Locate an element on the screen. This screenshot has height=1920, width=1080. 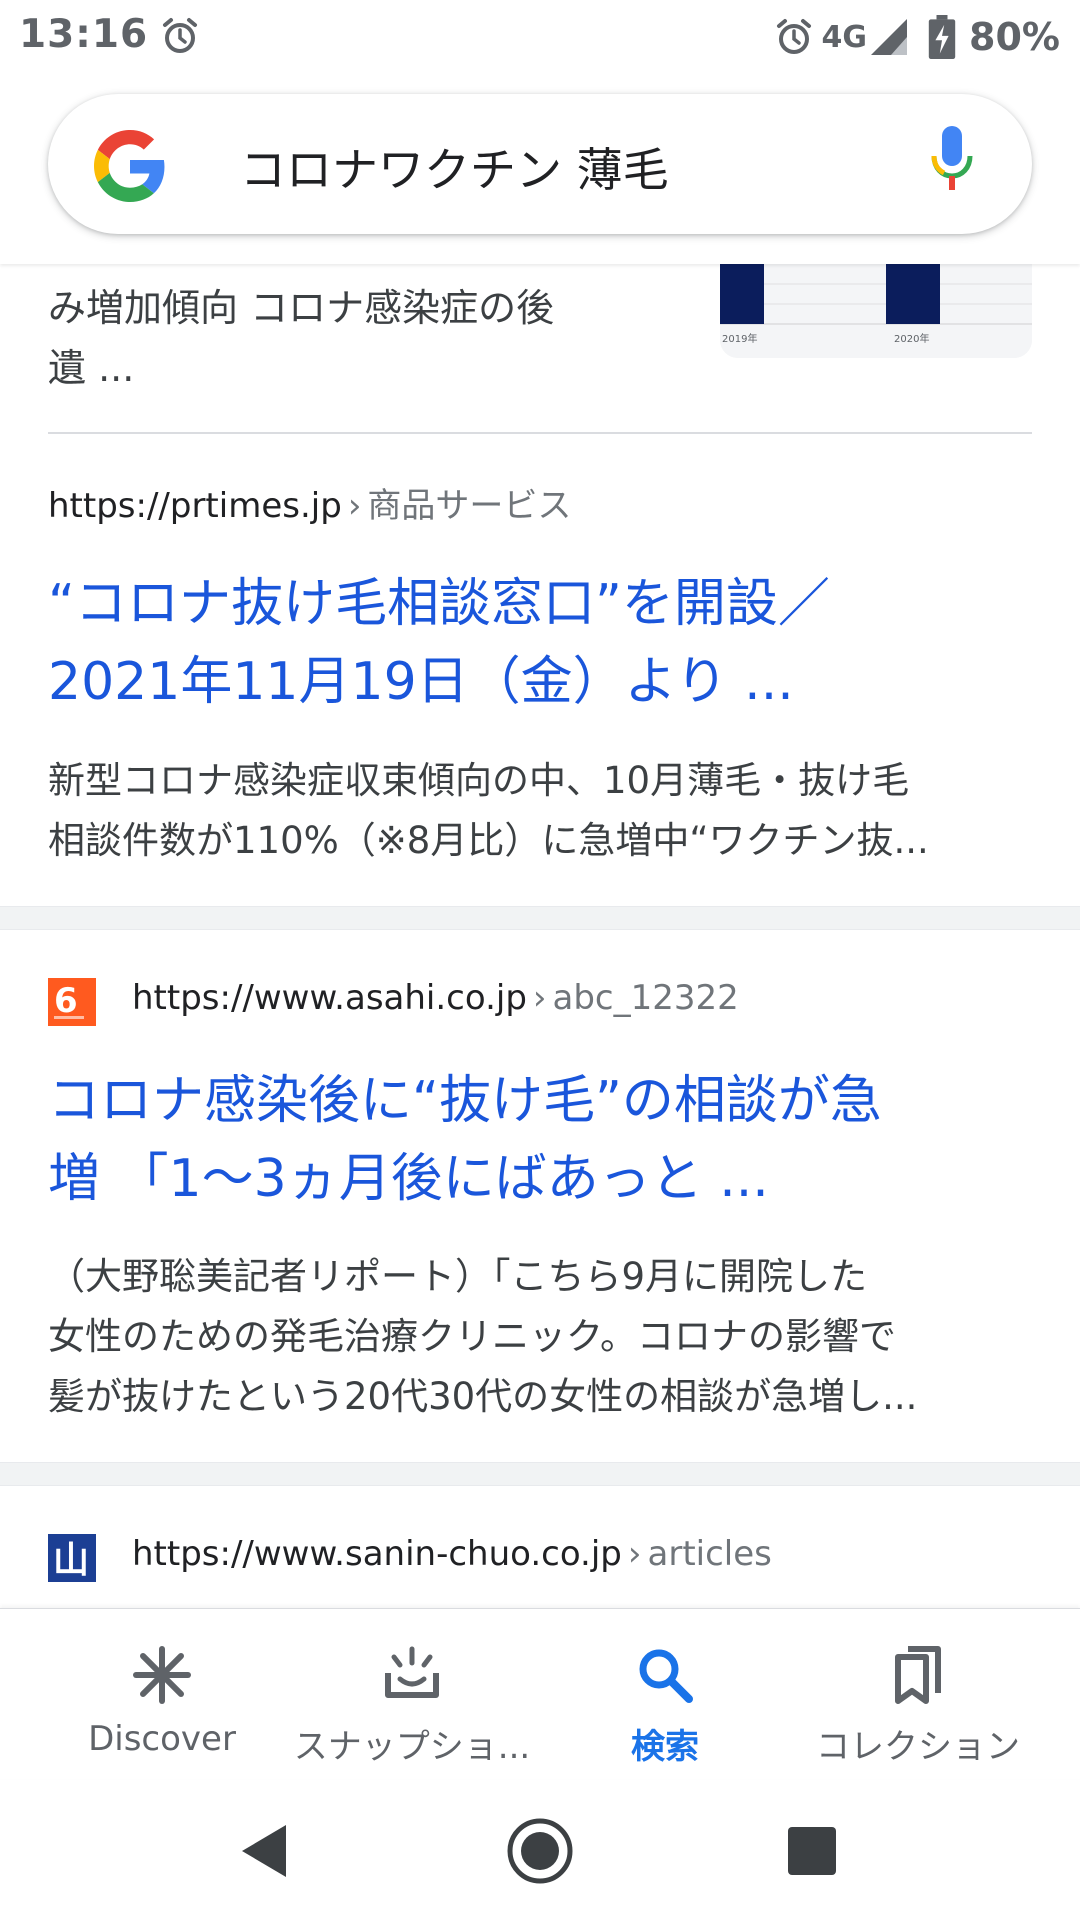
system-nav-bar is located at coordinates (540, 1849).